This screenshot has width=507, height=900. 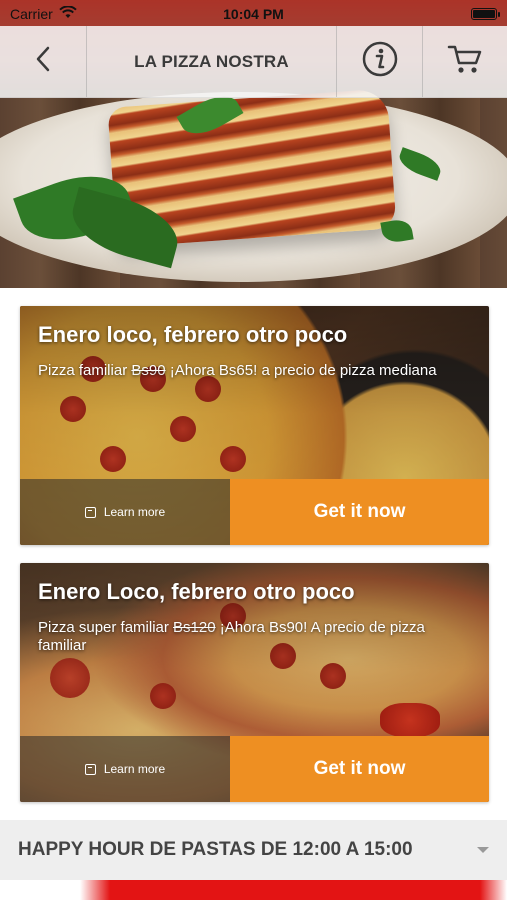 I want to click on nav-bar: LA PIZZA NOSTRA, so click(x=253, y=62).